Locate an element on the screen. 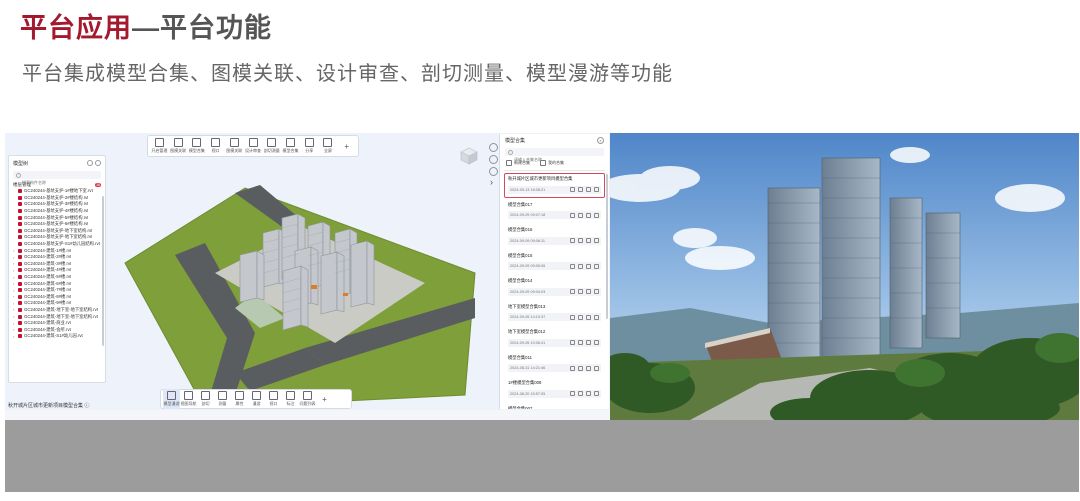 The width and height of the screenshot is (1080, 501). toolbar-button-view-nav: 视图导航 is located at coordinates (188, 399).